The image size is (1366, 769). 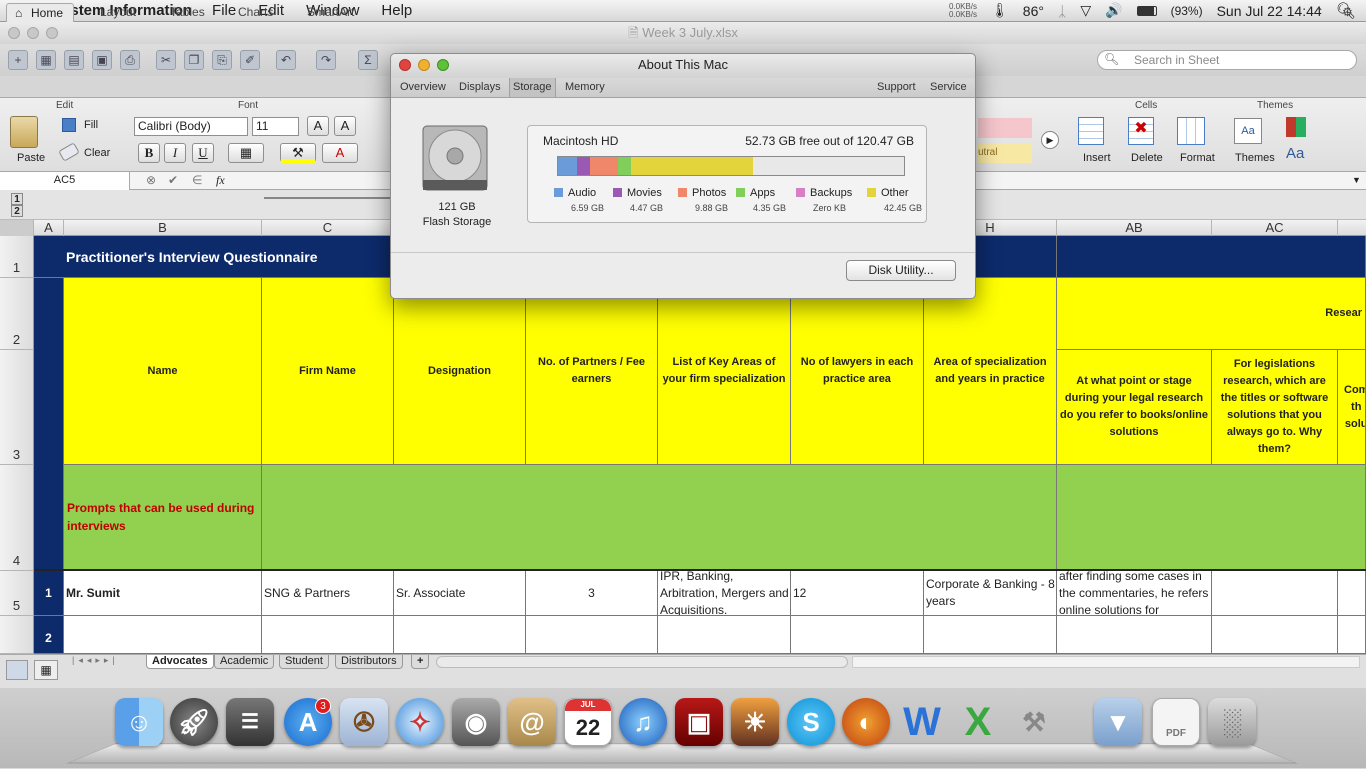 I want to click on open-icon: ▤, so click(x=74, y=60).